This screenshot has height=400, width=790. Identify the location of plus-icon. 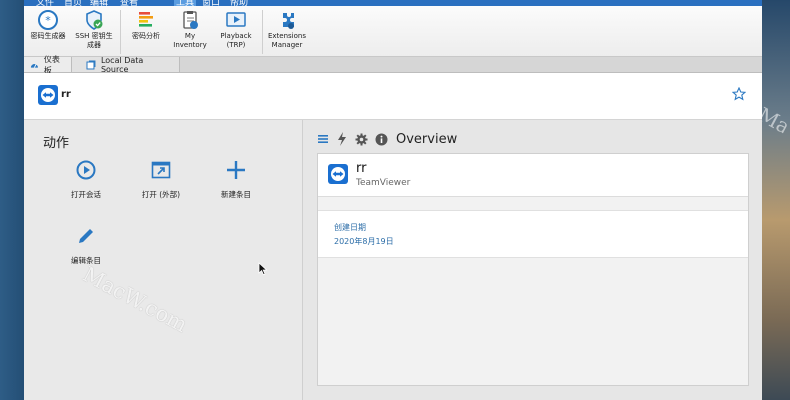
(236, 170).